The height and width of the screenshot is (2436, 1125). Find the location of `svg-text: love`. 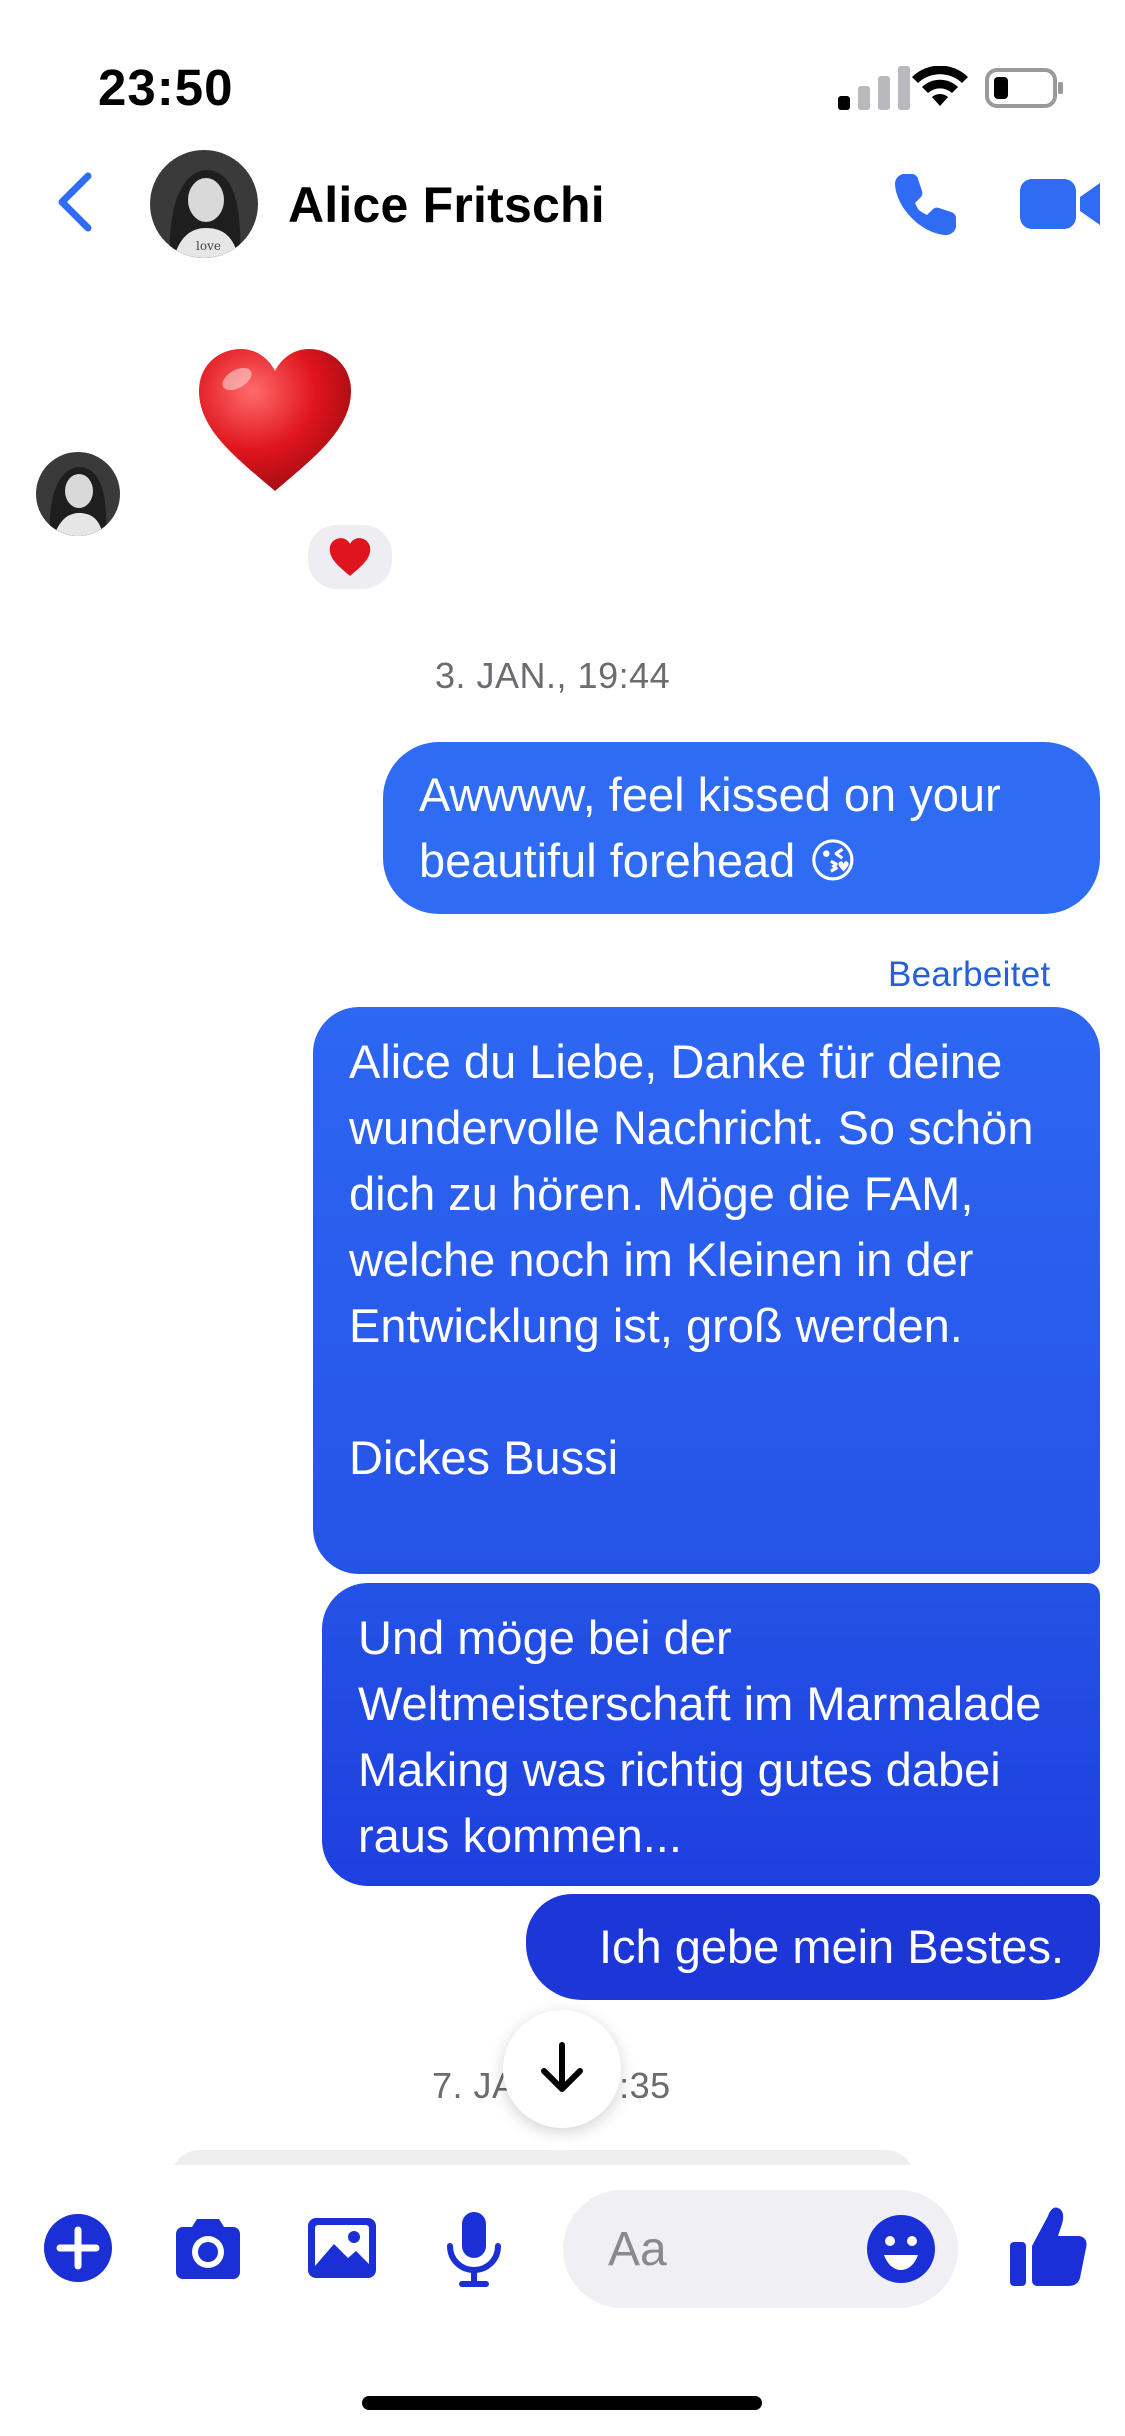

svg-text: love is located at coordinates (208, 246).